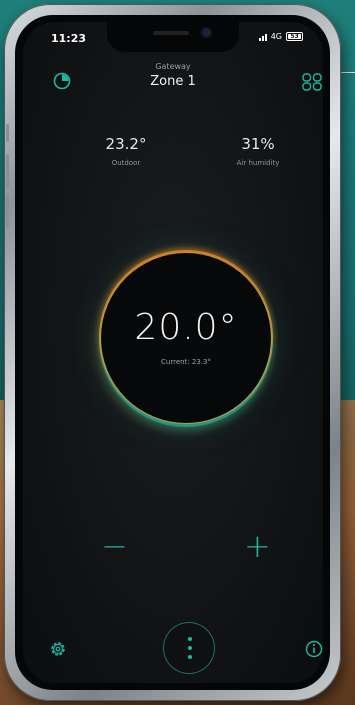  I want to click on humidity-value: 31%, so click(258, 144).